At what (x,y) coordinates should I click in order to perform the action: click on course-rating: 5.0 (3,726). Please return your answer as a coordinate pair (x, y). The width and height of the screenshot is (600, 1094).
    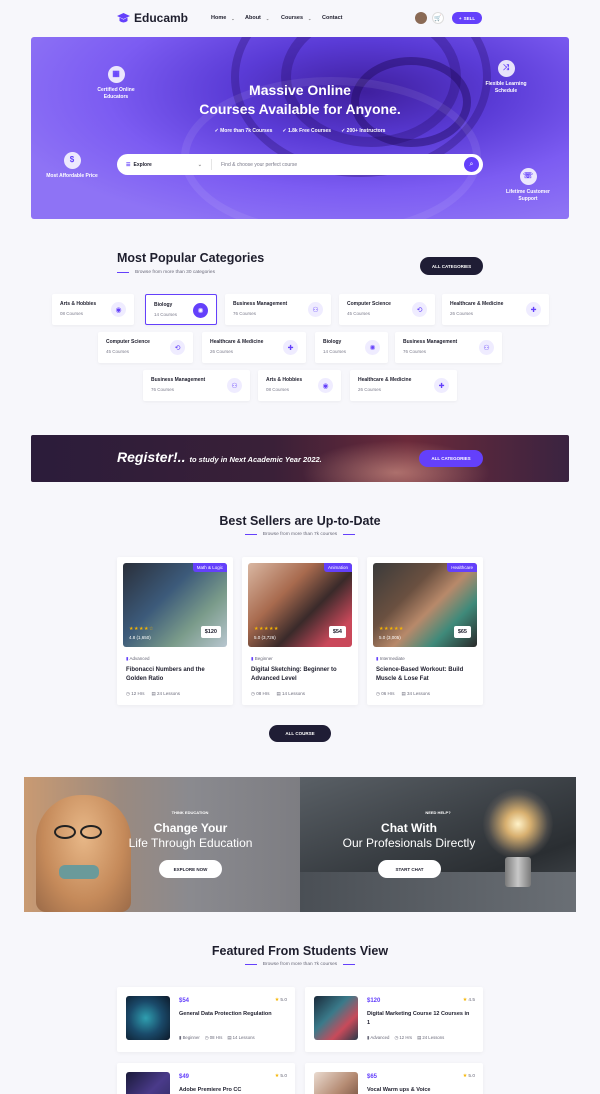
    Looking at the image, I should click on (265, 637).